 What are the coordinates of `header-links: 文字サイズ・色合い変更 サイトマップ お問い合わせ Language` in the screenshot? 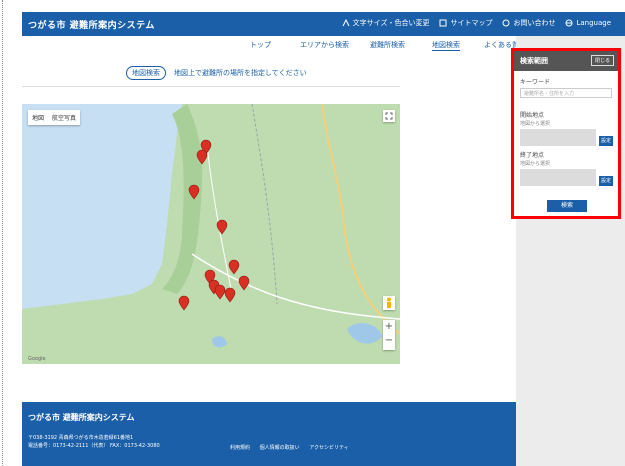 It's located at (476, 23).